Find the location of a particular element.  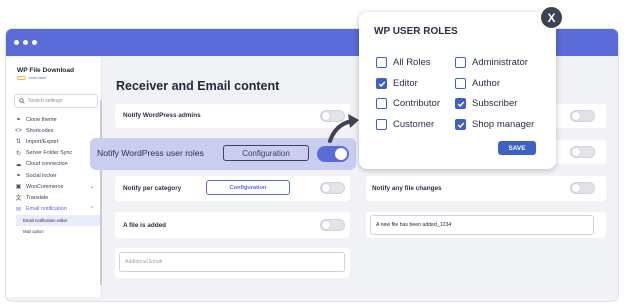

role-author: Author is located at coordinates (477, 83).